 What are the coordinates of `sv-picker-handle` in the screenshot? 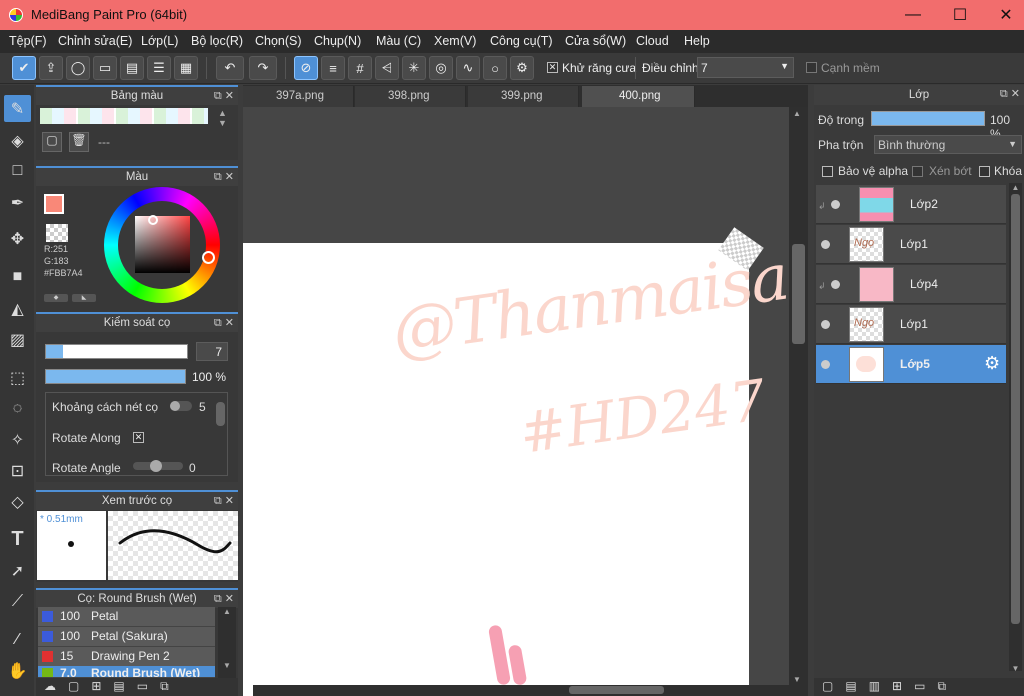 It's located at (153, 220).